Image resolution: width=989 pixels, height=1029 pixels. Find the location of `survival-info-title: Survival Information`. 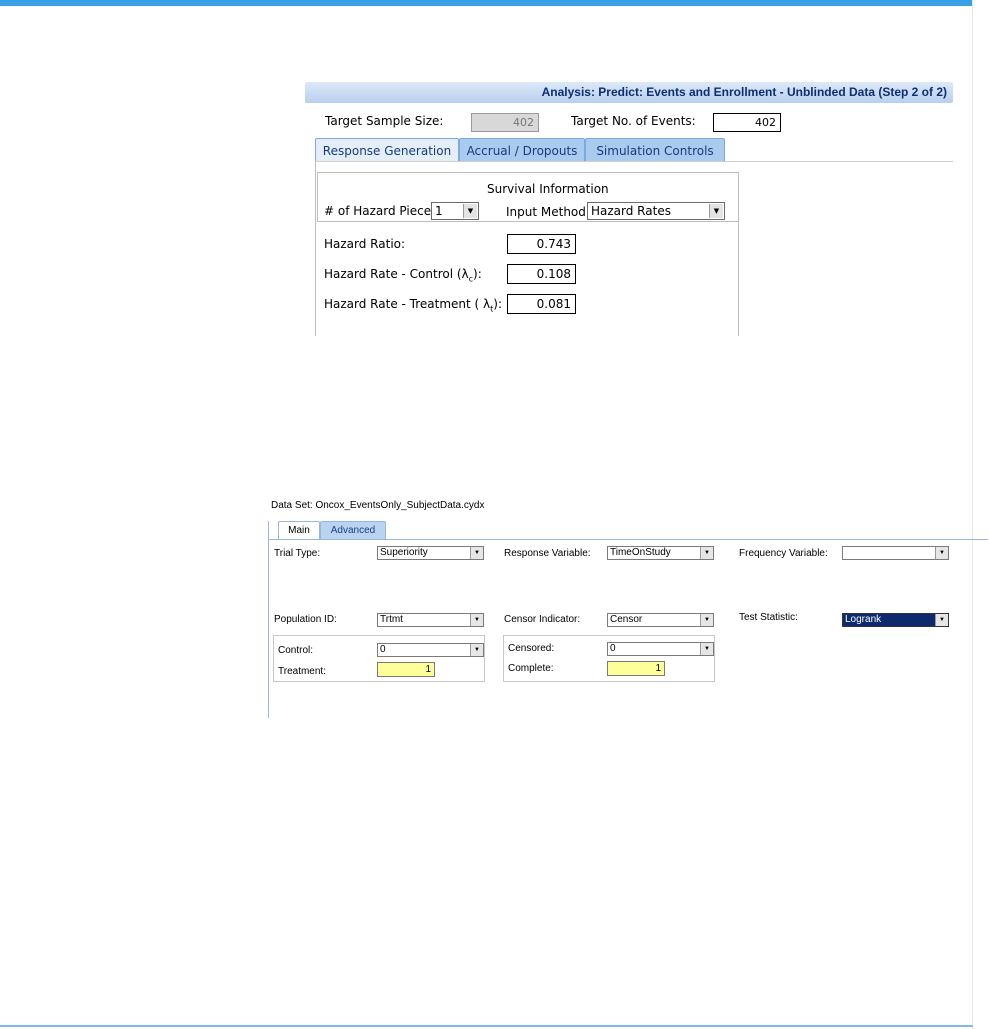

survival-info-title: Survival Information is located at coordinates (548, 189).